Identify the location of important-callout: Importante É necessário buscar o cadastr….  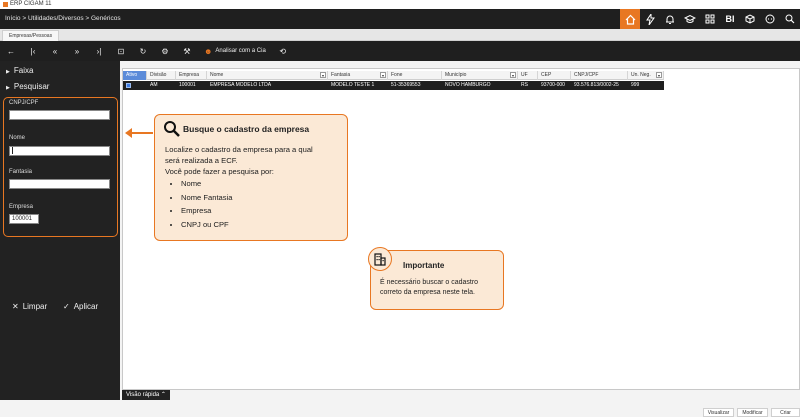
(436, 278).